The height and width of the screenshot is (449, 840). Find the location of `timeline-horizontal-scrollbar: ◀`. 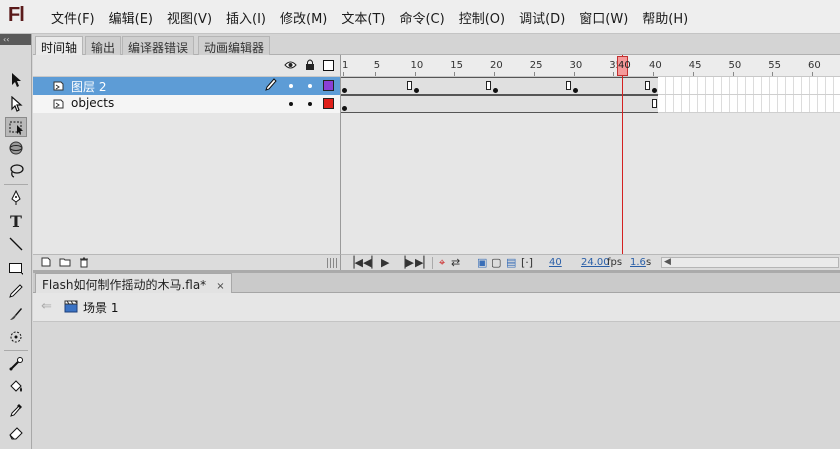

timeline-horizontal-scrollbar: ◀ is located at coordinates (750, 262).